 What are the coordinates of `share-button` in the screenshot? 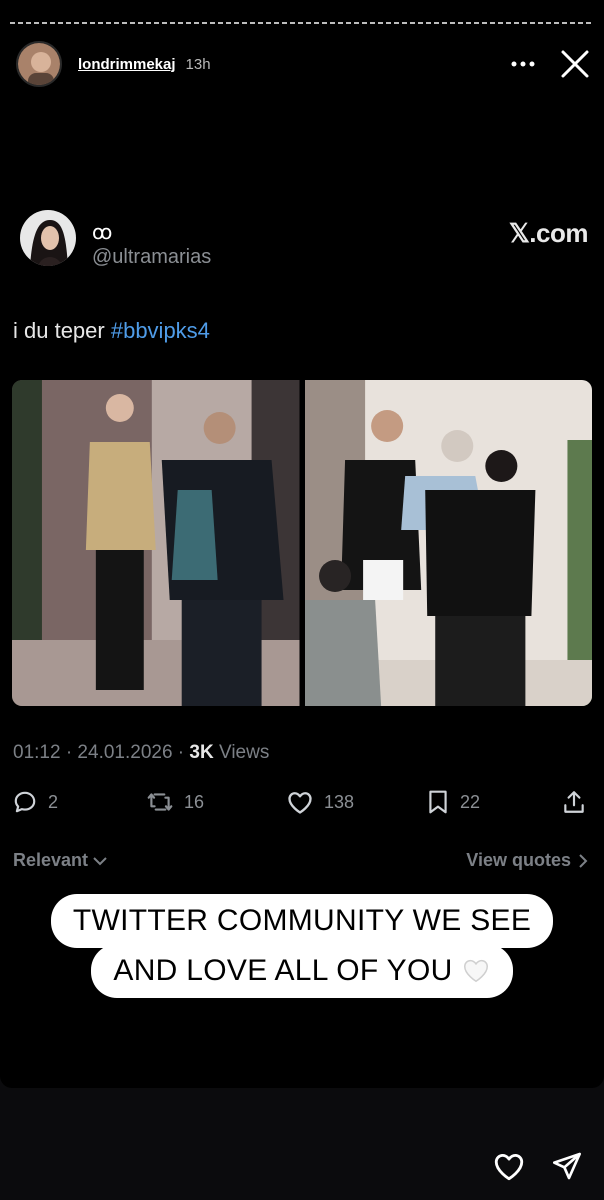 It's located at (574, 802).